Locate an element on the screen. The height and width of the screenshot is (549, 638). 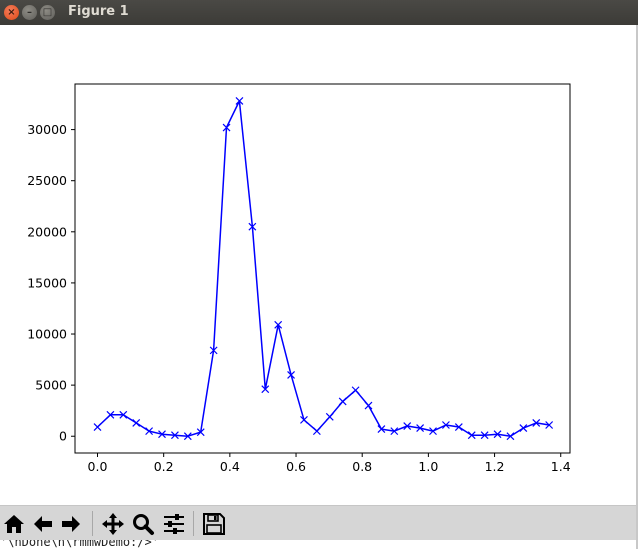
home-button is located at coordinates (13, 523).